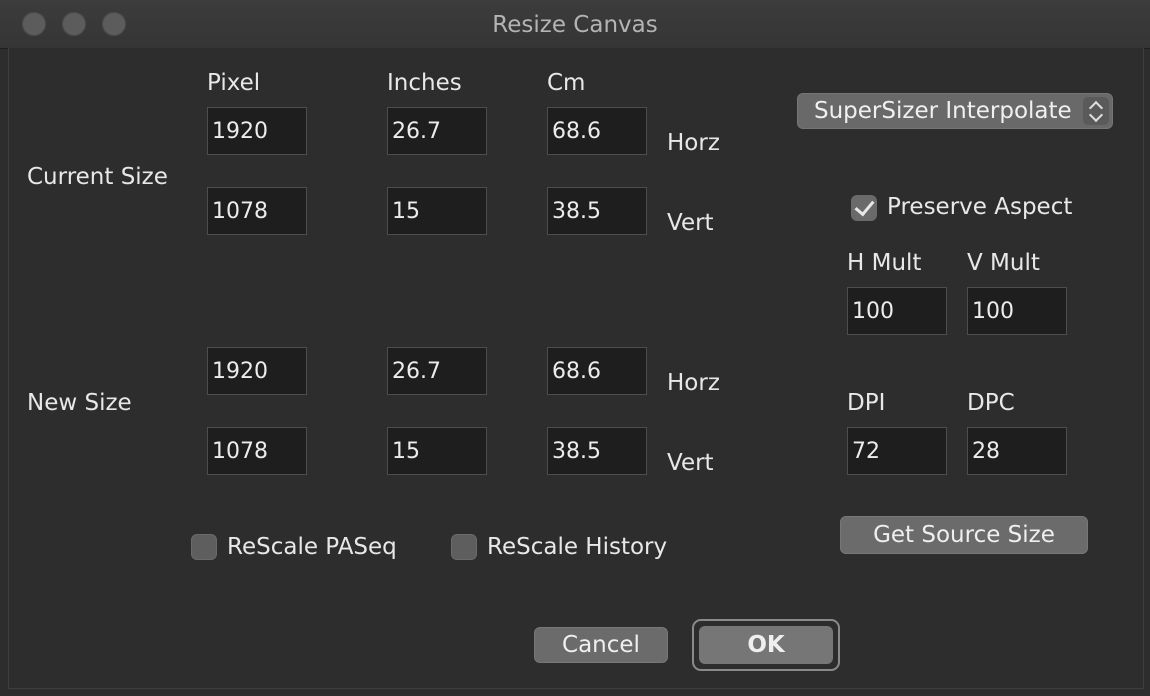 The height and width of the screenshot is (696, 1150). Describe the element at coordinates (437, 131) in the screenshot. I see `current-horz-inches-field` at that location.